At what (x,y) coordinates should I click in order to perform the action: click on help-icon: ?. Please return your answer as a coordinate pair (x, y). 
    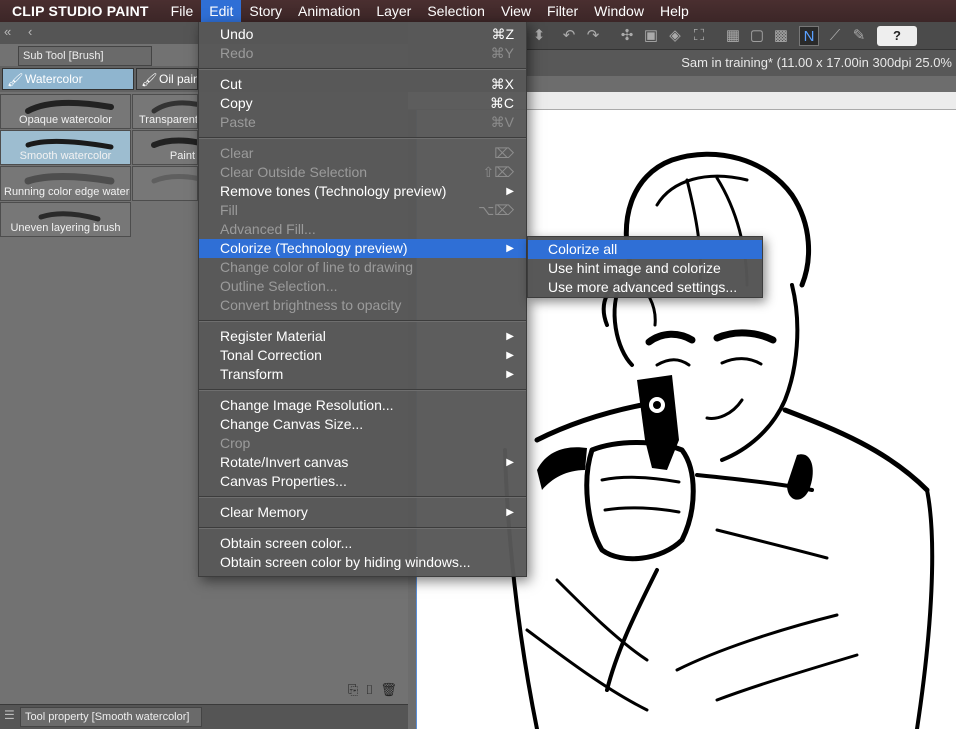
    Looking at the image, I should click on (897, 36).